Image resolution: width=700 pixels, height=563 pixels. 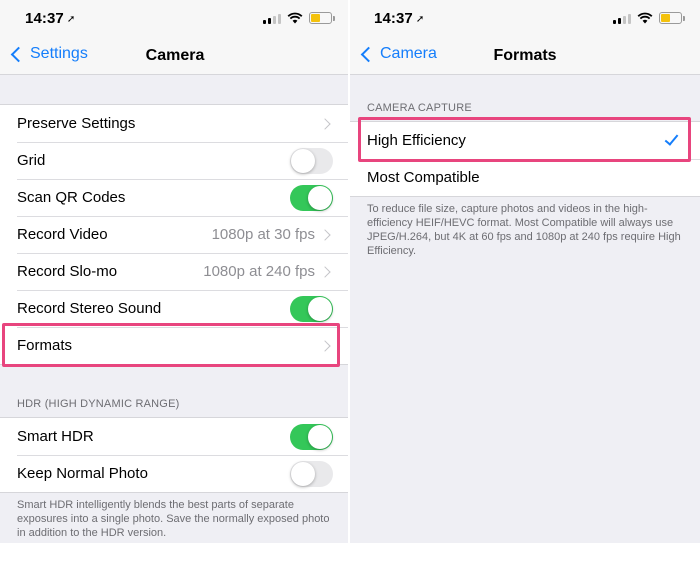 What do you see at coordinates (175, 308) in the screenshot?
I see `record-stereo-sound-row: Record Stereo Sound` at bounding box center [175, 308].